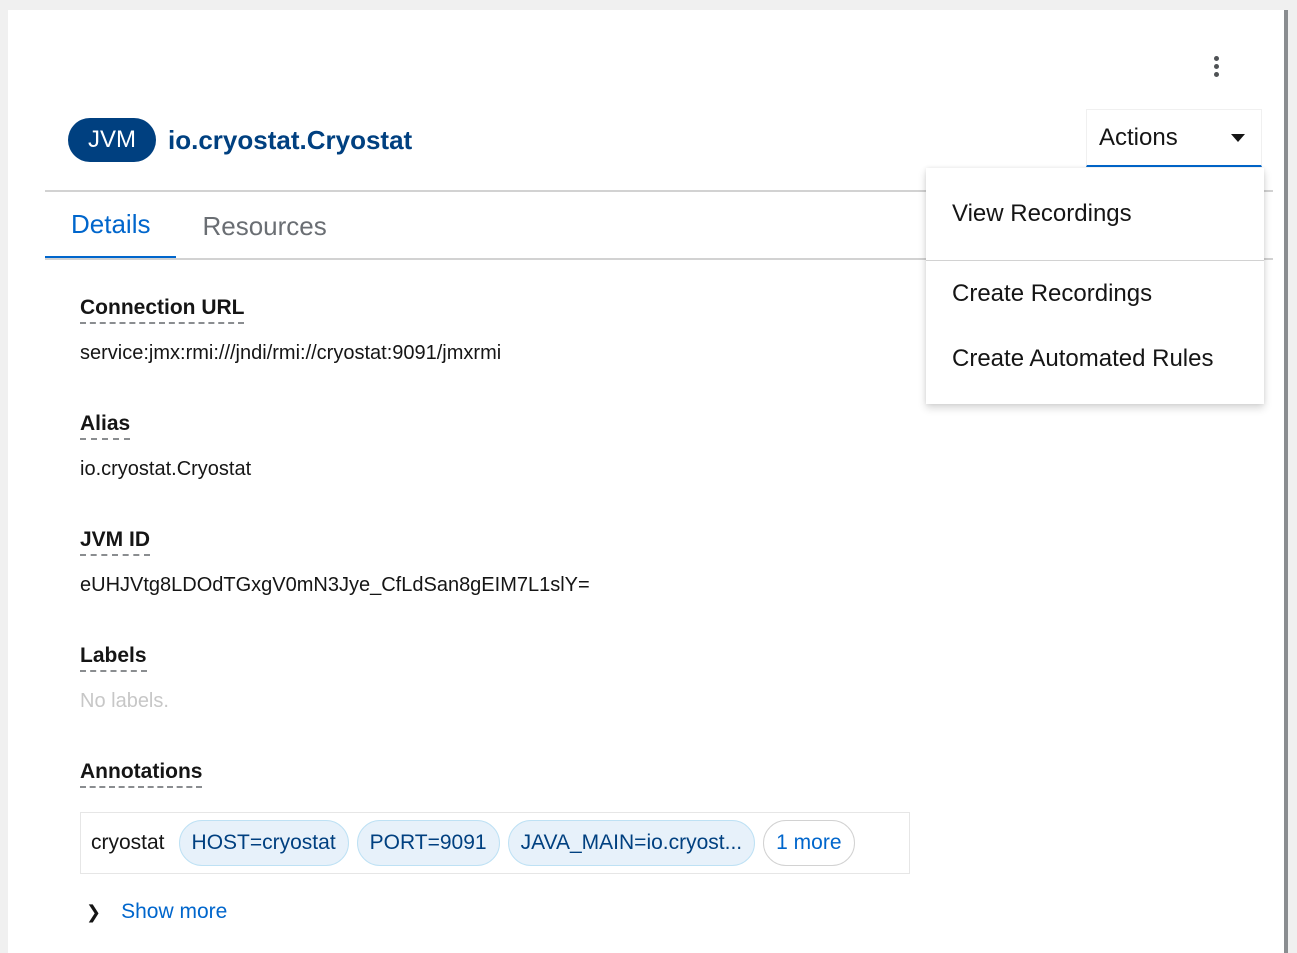  What do you see at coordinates (1052, 294) in the screenshot?
I see `menu-item-create-recordings: Create Recordings` at bounding box center [1052, 294].